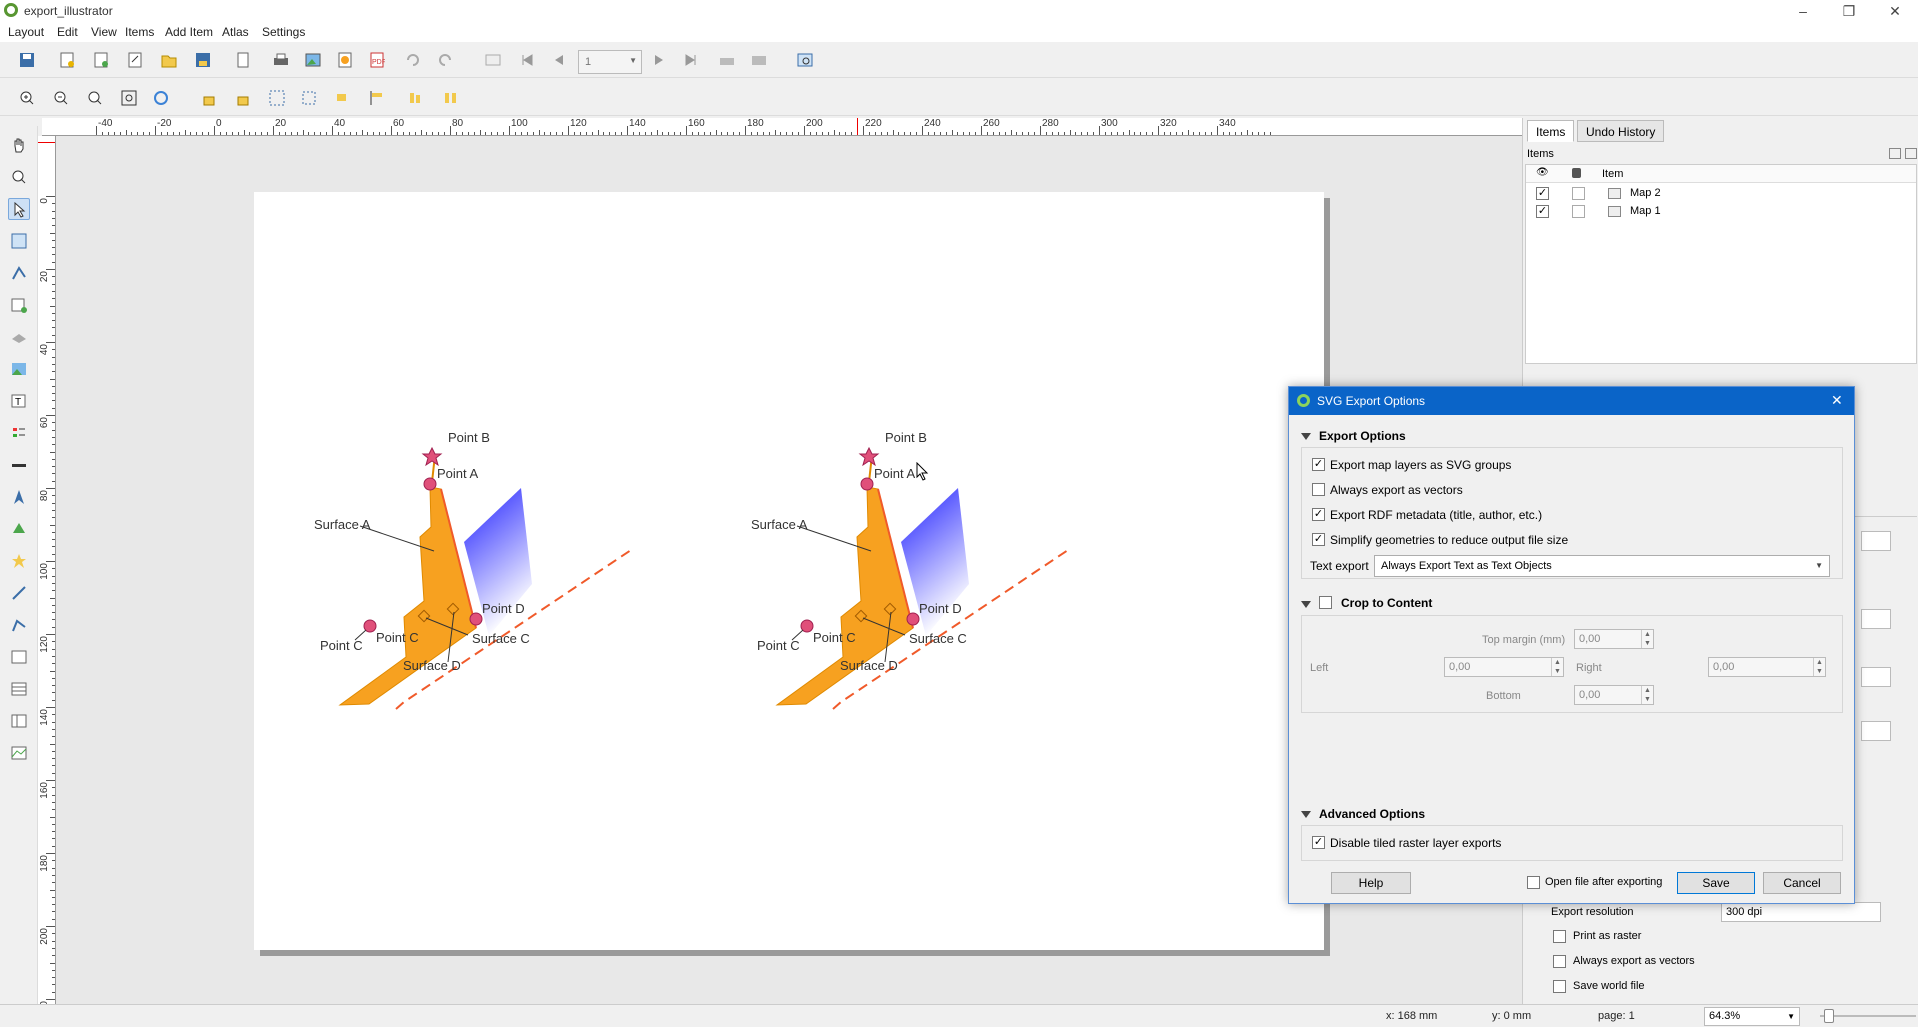  Describe the element at coordinates (235, 32) in the screenshot. I see `menu-atlas: Atlas` at that location.